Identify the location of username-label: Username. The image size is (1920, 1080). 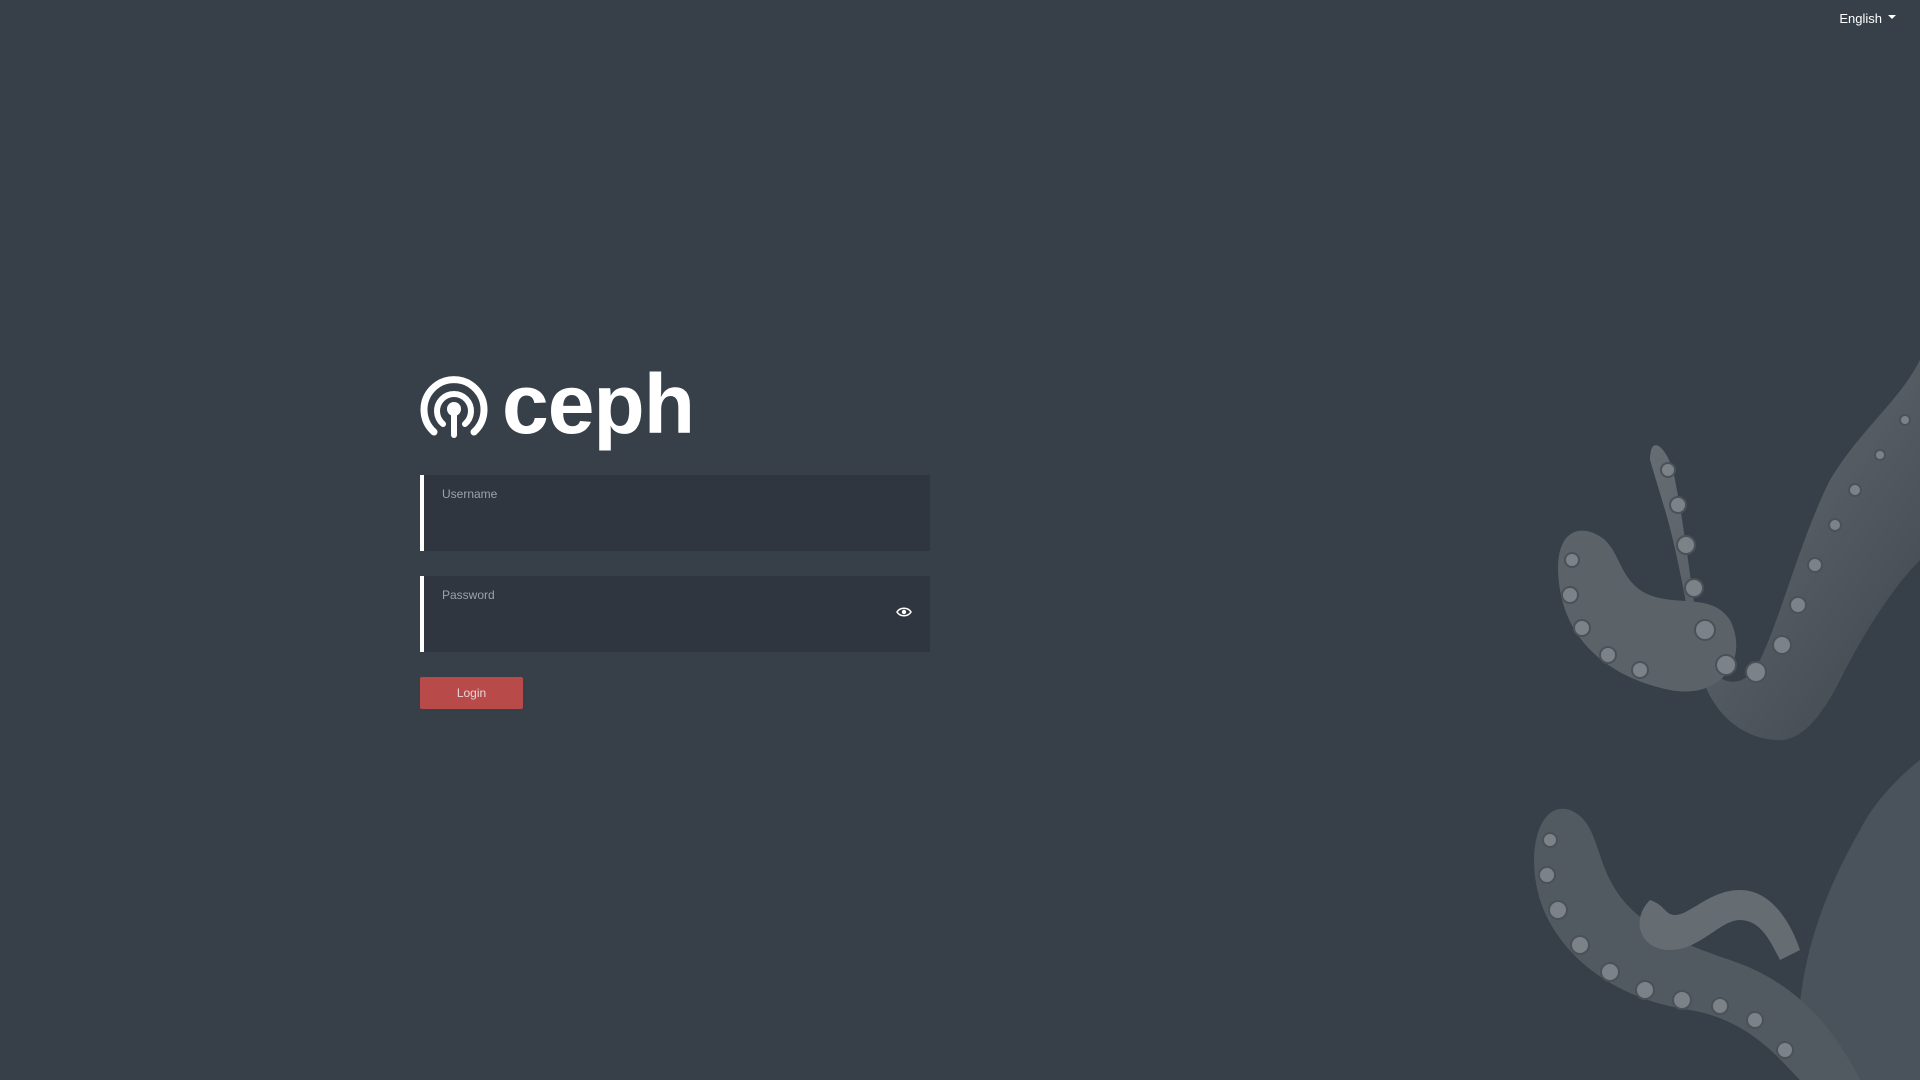
(470, 494).